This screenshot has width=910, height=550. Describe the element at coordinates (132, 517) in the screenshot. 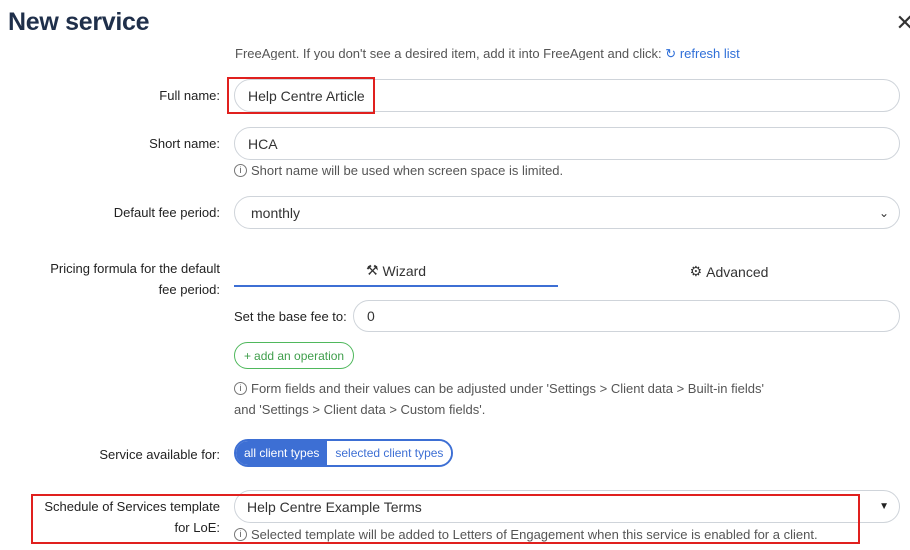

I see `schedule-template-label: Schedule of Services template for LoE:` at that location.